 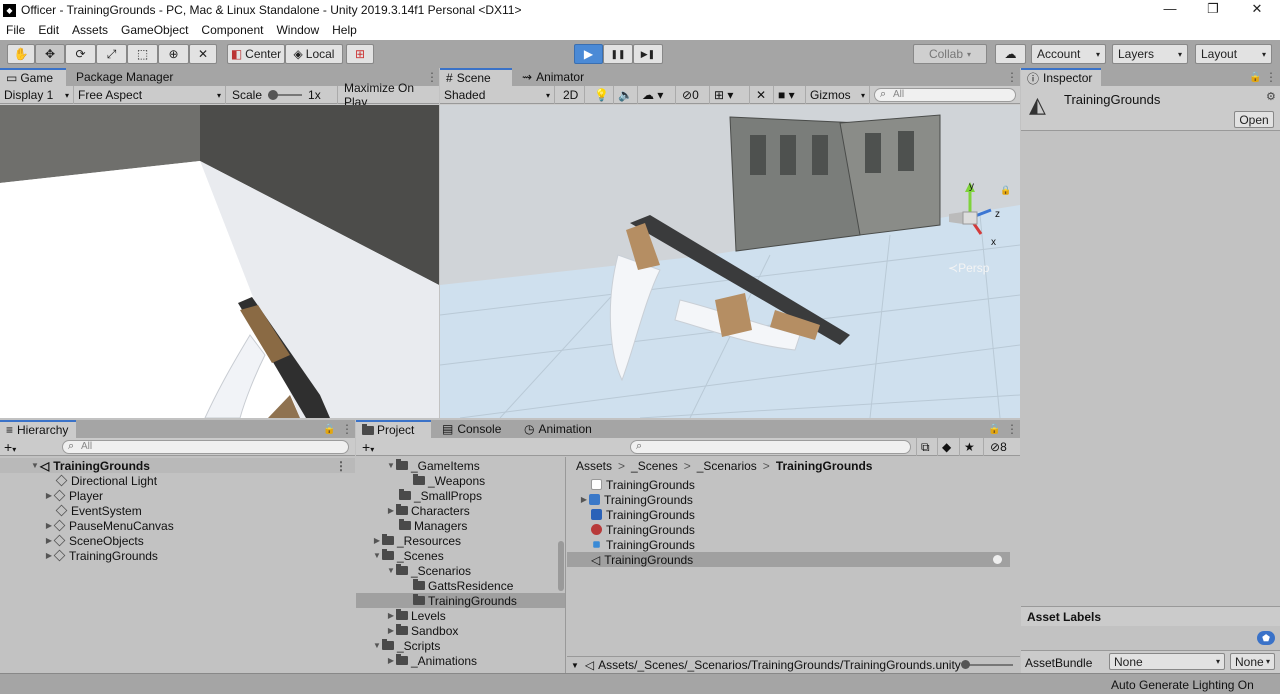 What do you see at coordinates (460, 600) in the screenshot?
I see `folder-traininggrounds: TrainingGrounds` at bounding box center [460, 600].